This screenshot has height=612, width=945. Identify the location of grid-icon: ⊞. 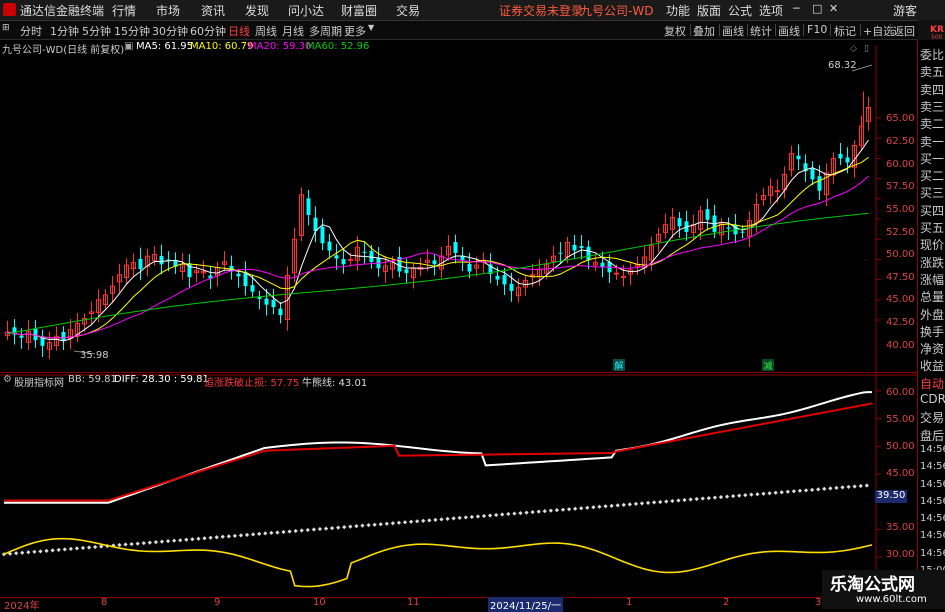
(6, 28).